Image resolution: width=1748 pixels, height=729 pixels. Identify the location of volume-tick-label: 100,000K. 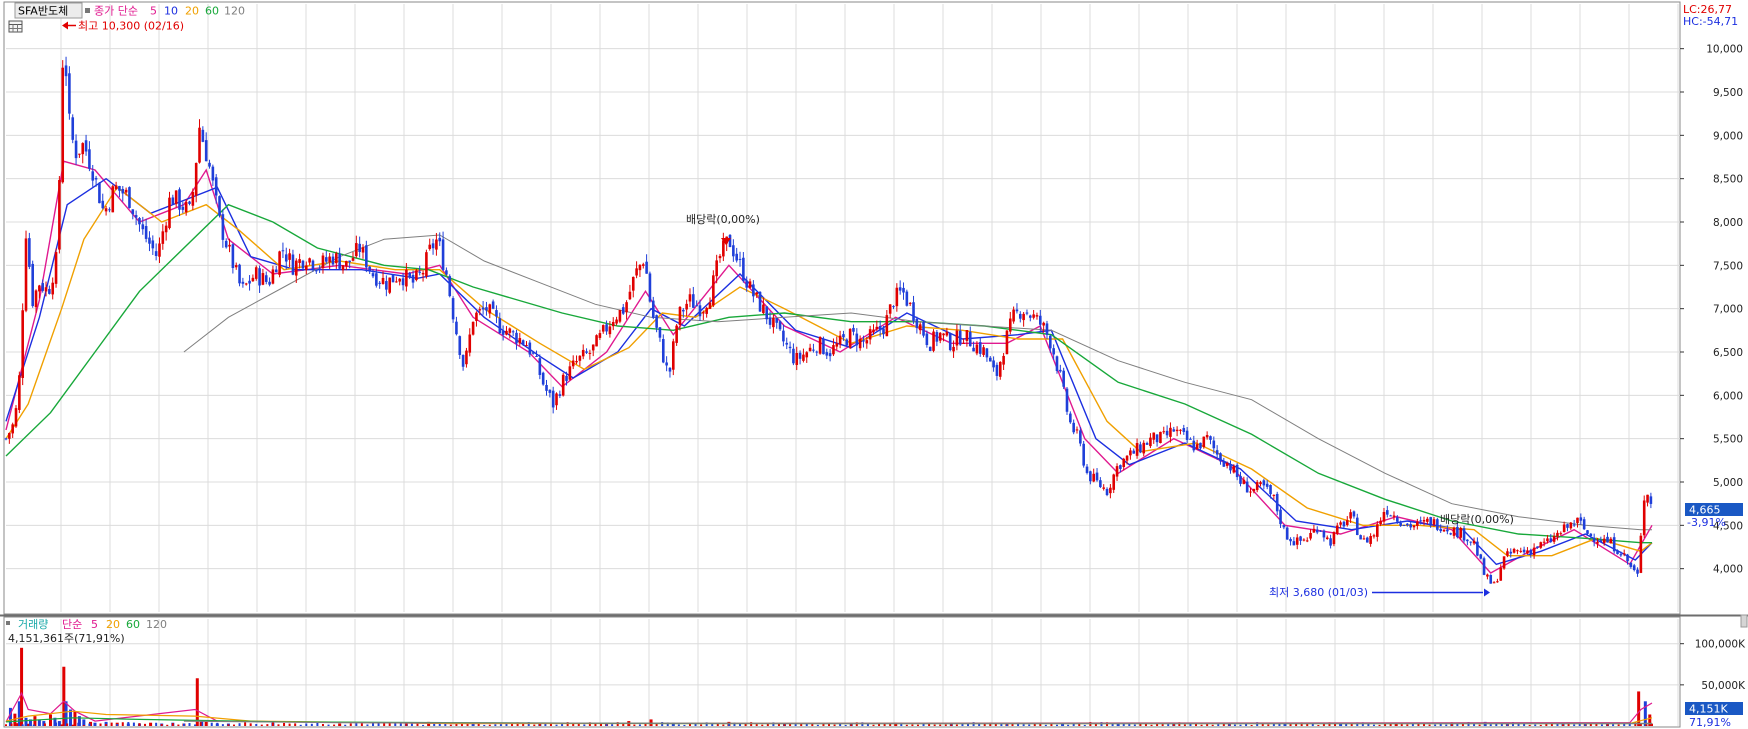
(1720, 645).